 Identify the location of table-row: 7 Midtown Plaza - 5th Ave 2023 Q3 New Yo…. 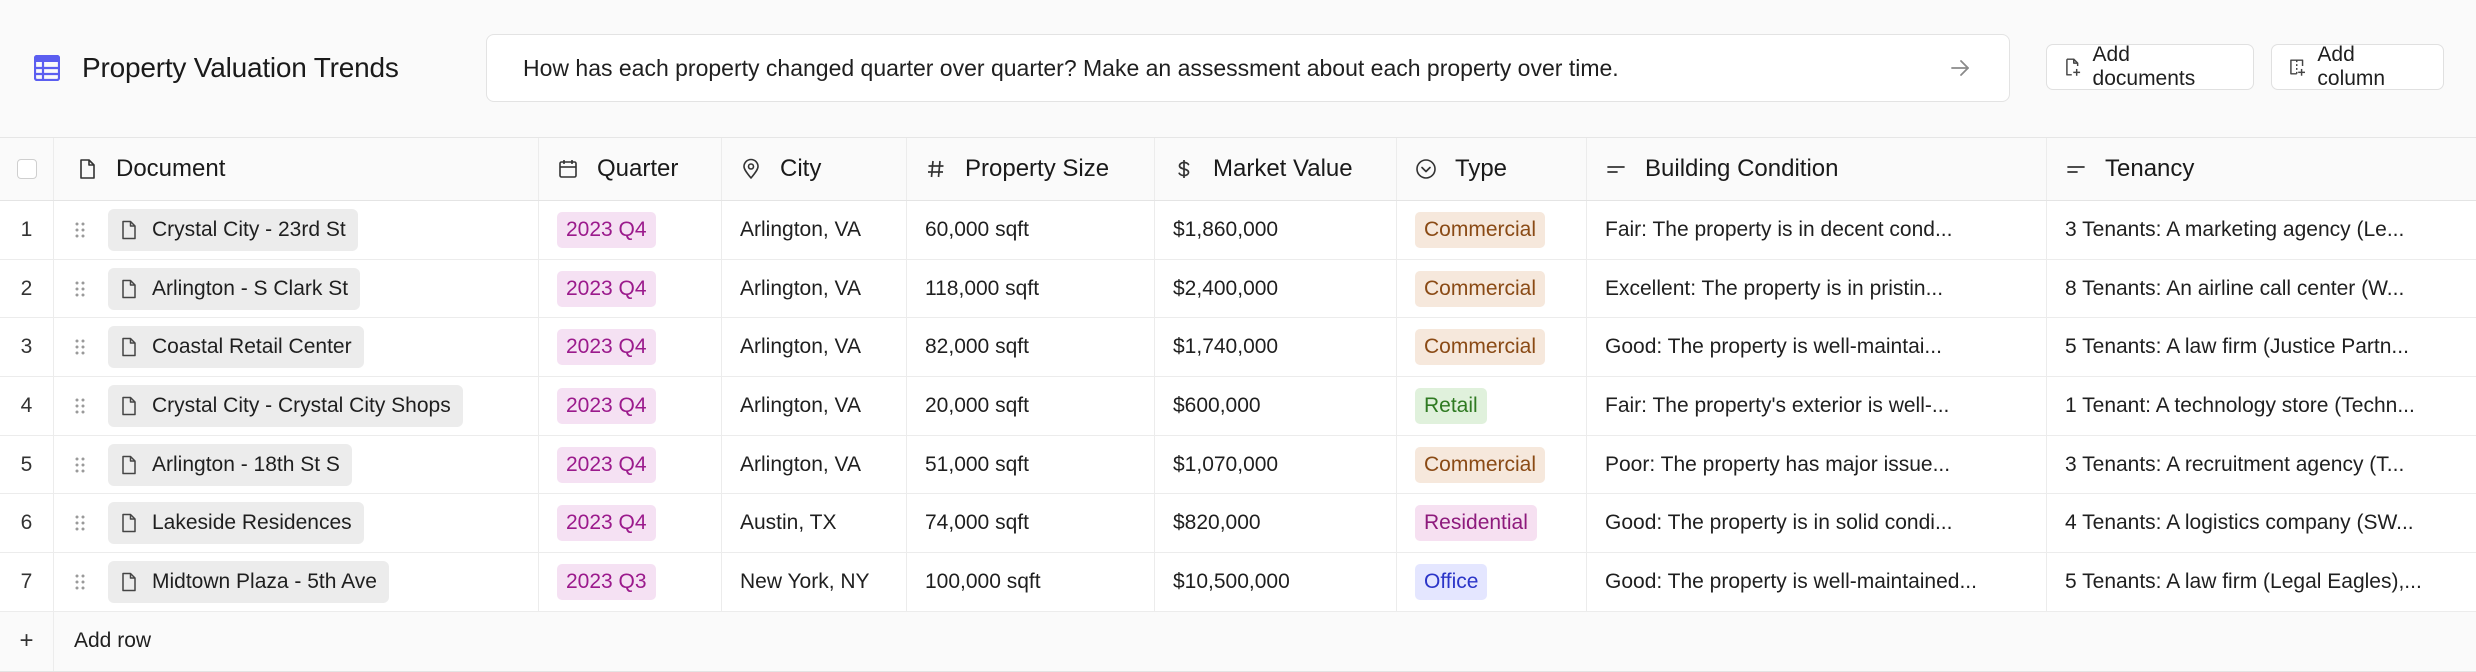
(1238, 582).